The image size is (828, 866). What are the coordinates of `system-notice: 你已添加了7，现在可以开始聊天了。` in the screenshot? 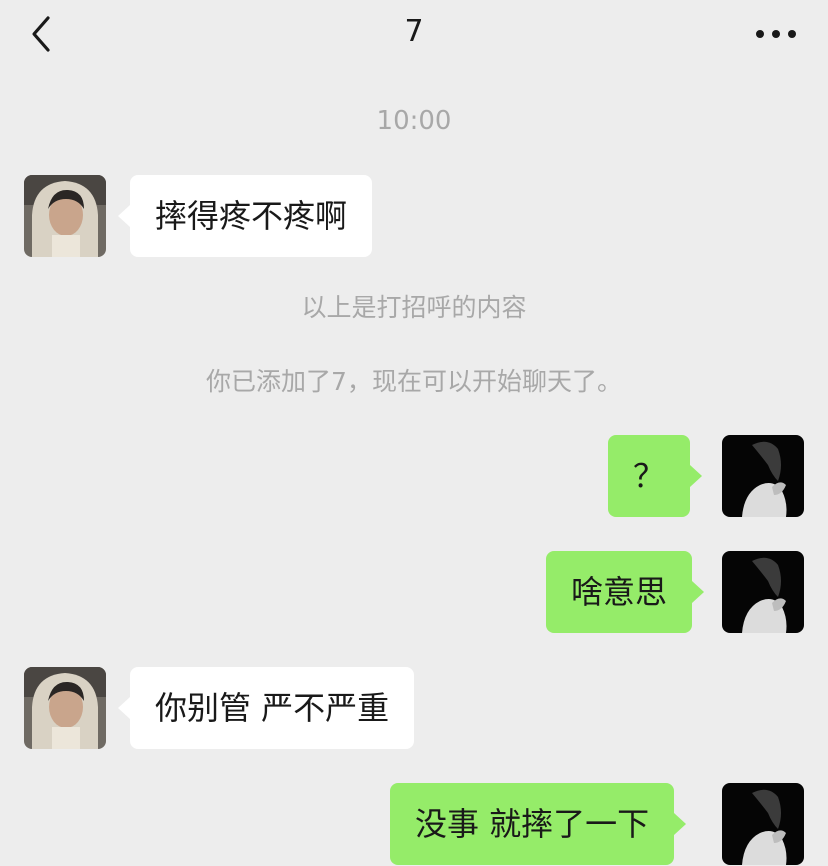 It's located at (414, 381).